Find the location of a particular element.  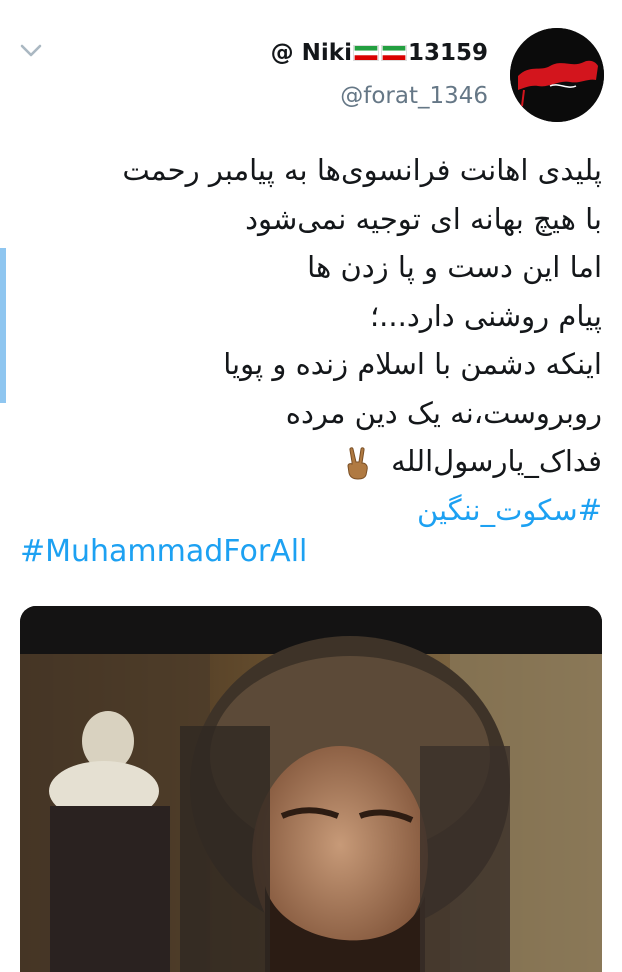

tweet-line-text: فداک_یارسول‌الله is located at coordinates (496, 461).